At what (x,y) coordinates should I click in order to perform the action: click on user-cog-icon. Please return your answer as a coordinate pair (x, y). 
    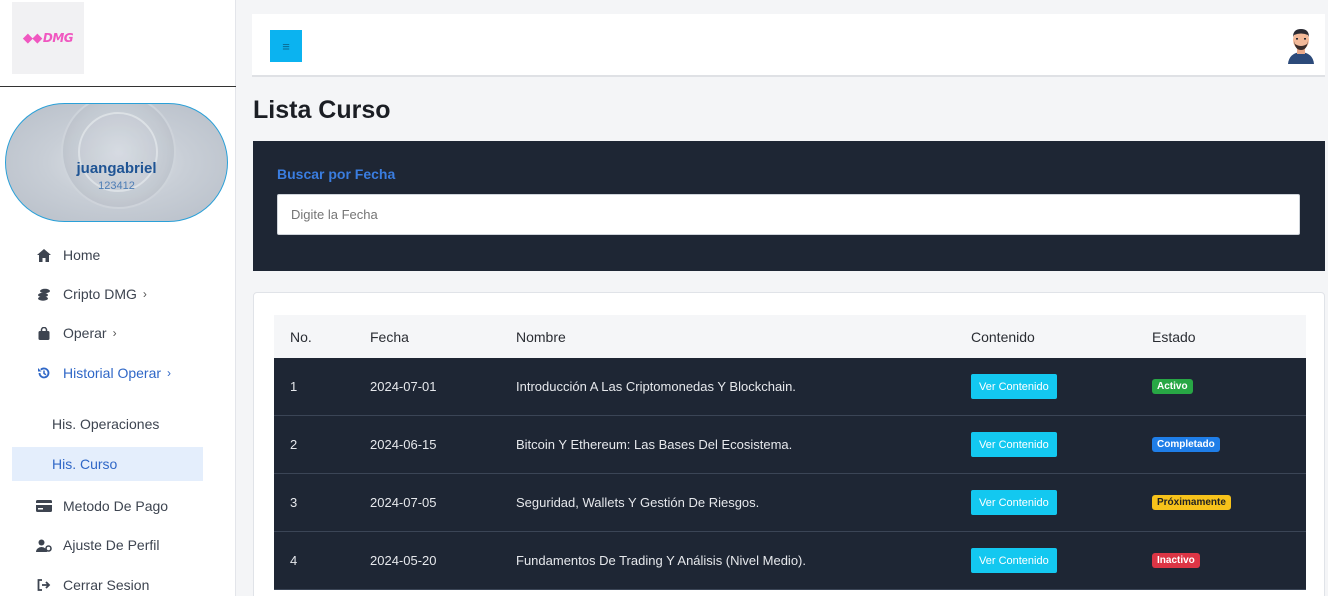
    Looking at the image, I should click on (44, 545).